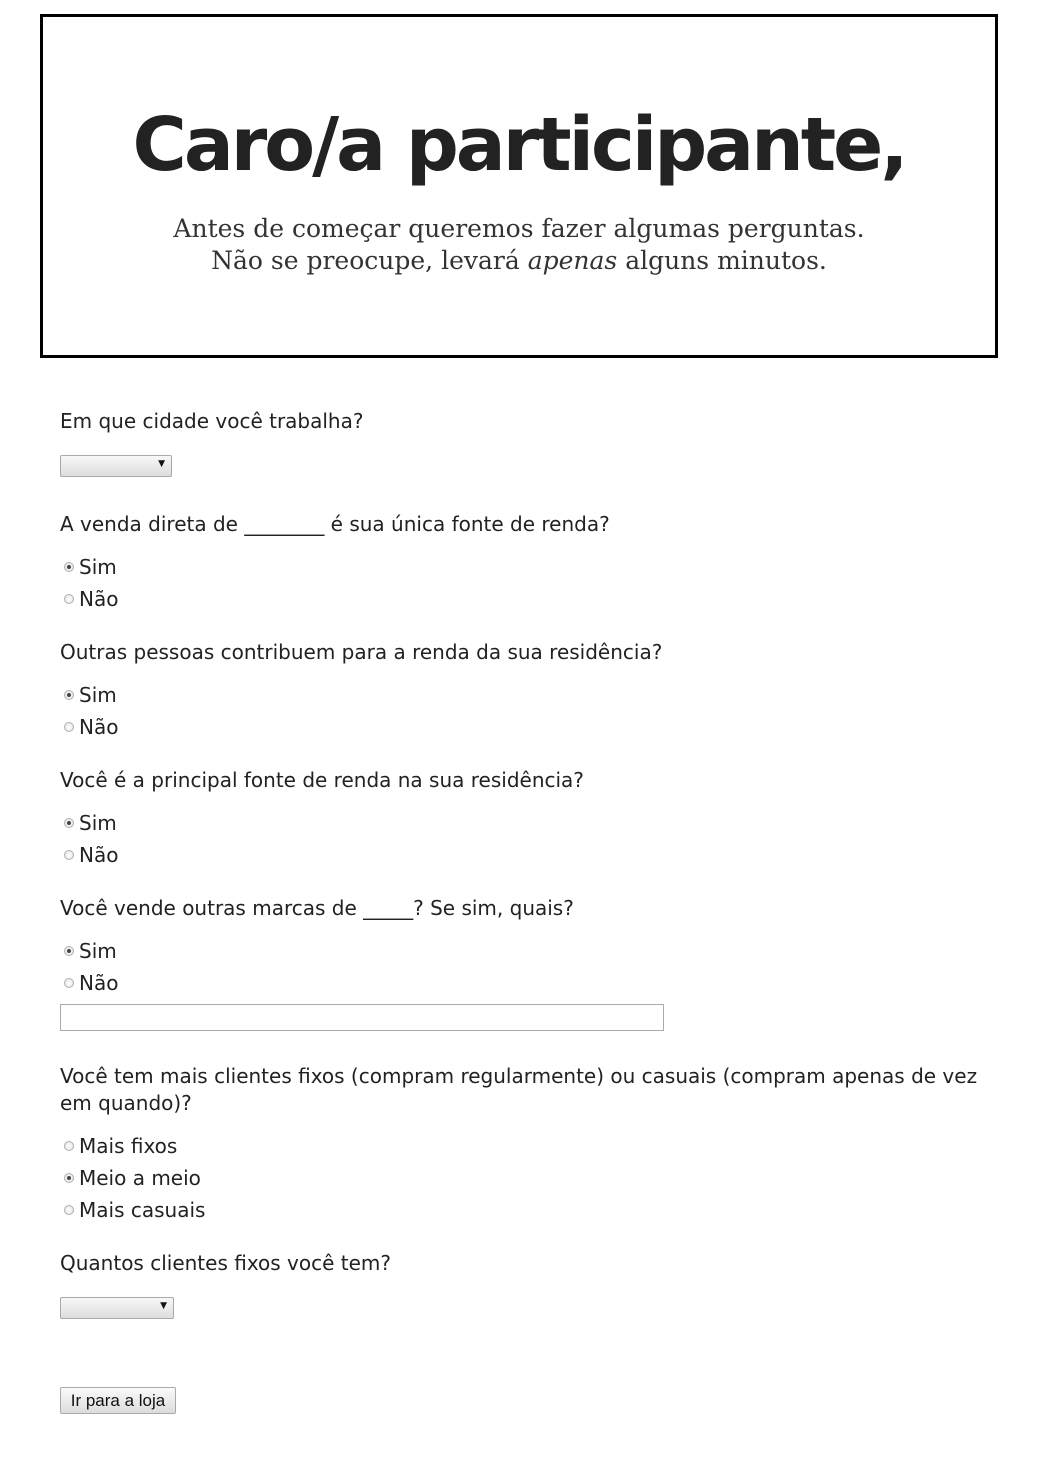 Image resolution: width=1052 pixels, height=1484 pixels. I want to click on other-brands-option-sim: Sim, so click(90, 951).